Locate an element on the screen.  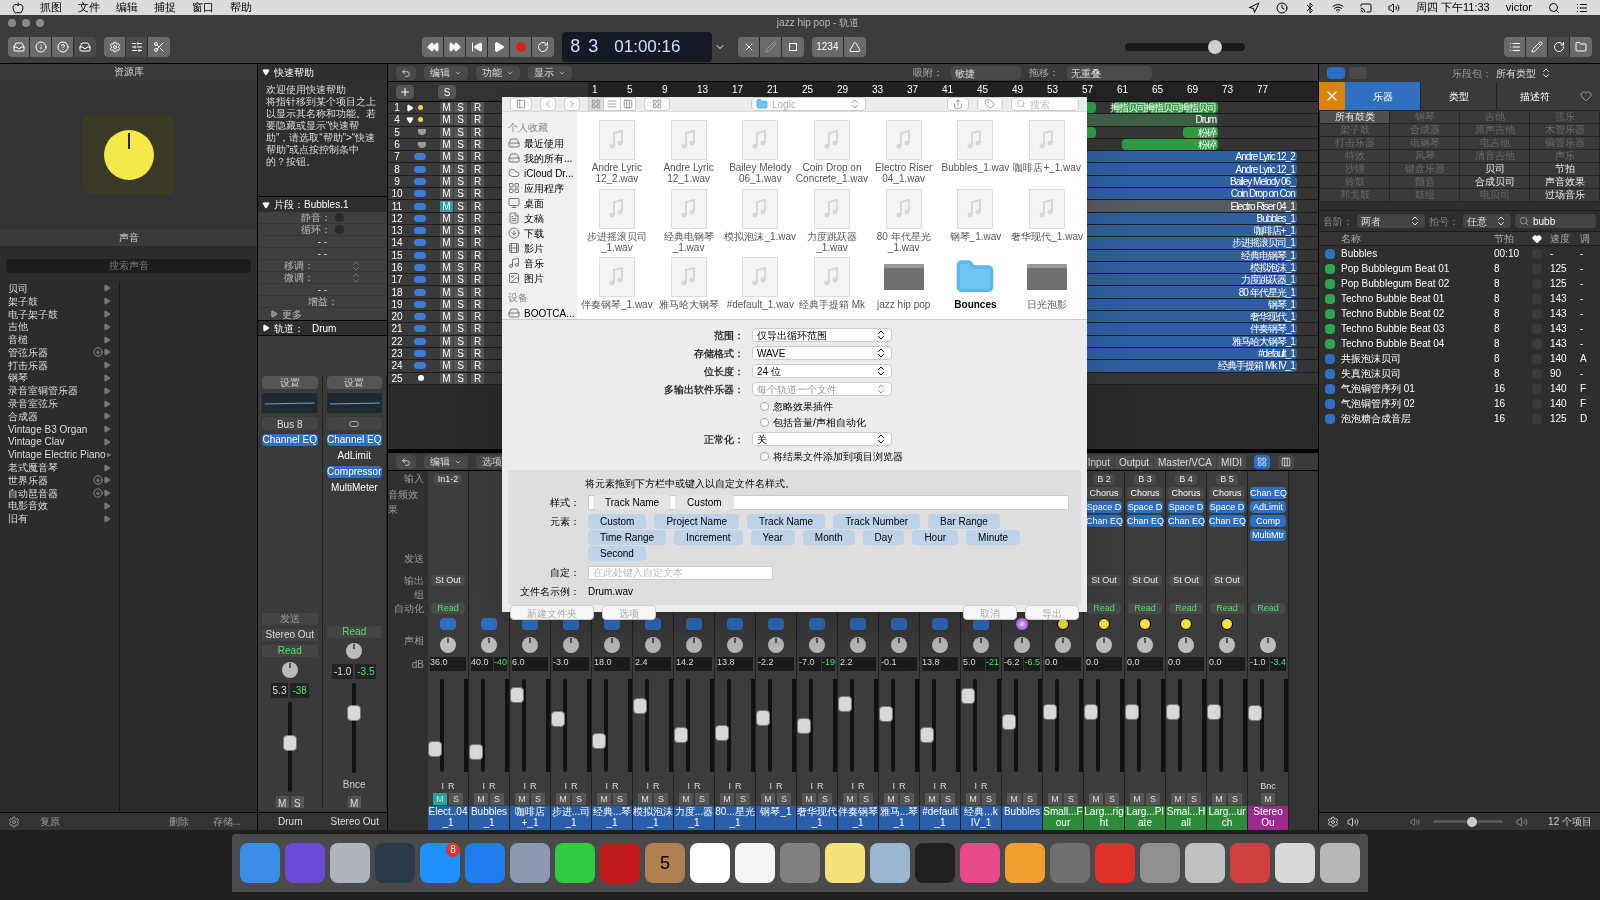
keyword-button: 合成贝司 is located at coordinates (1494, 182).